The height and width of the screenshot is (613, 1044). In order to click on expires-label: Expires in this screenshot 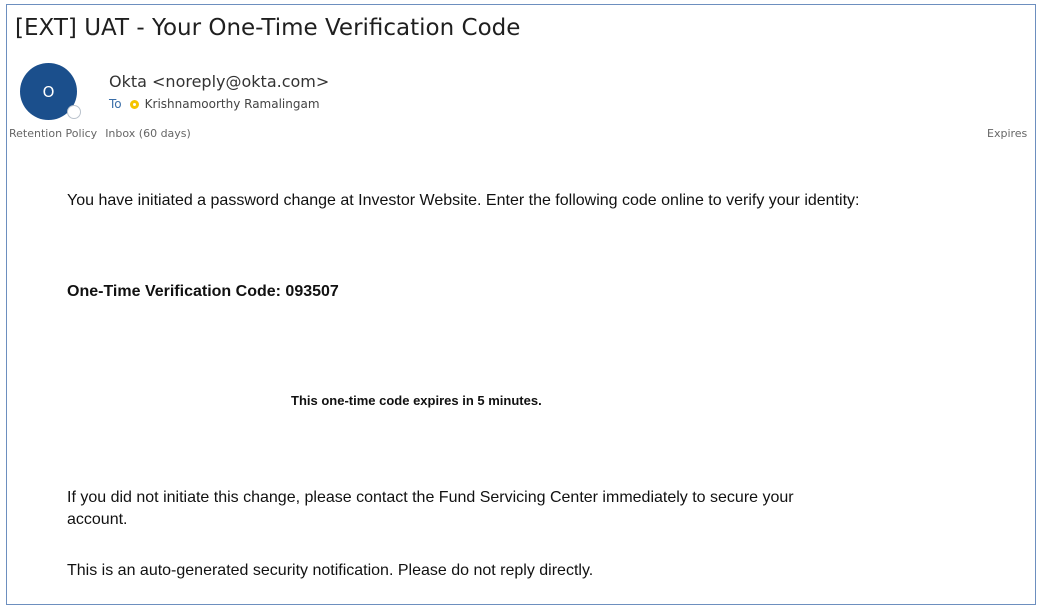, I will do `click(1007, 133)`.